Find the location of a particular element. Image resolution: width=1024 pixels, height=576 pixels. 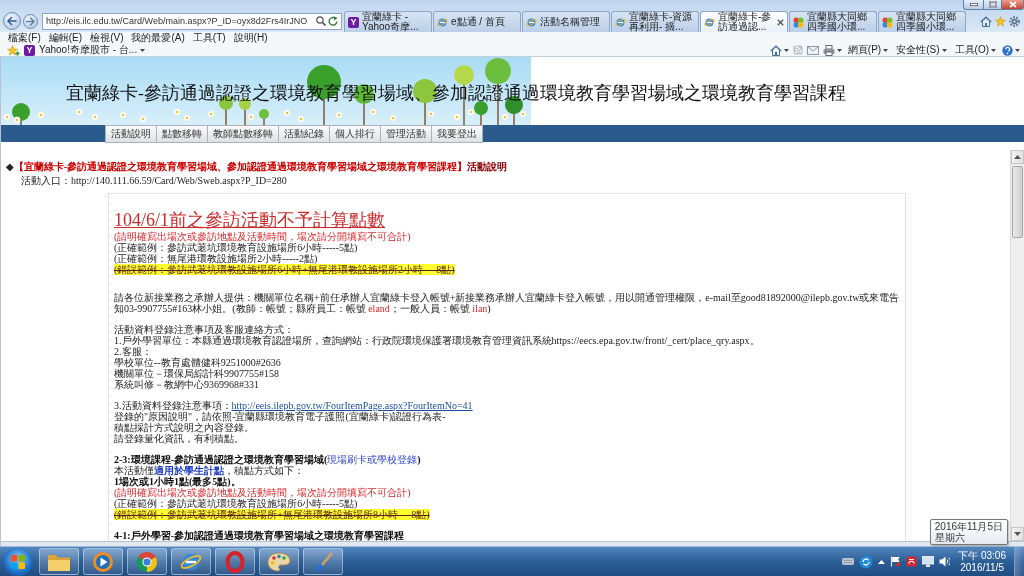

play-disc-icon is located at coordinates (103, 561).